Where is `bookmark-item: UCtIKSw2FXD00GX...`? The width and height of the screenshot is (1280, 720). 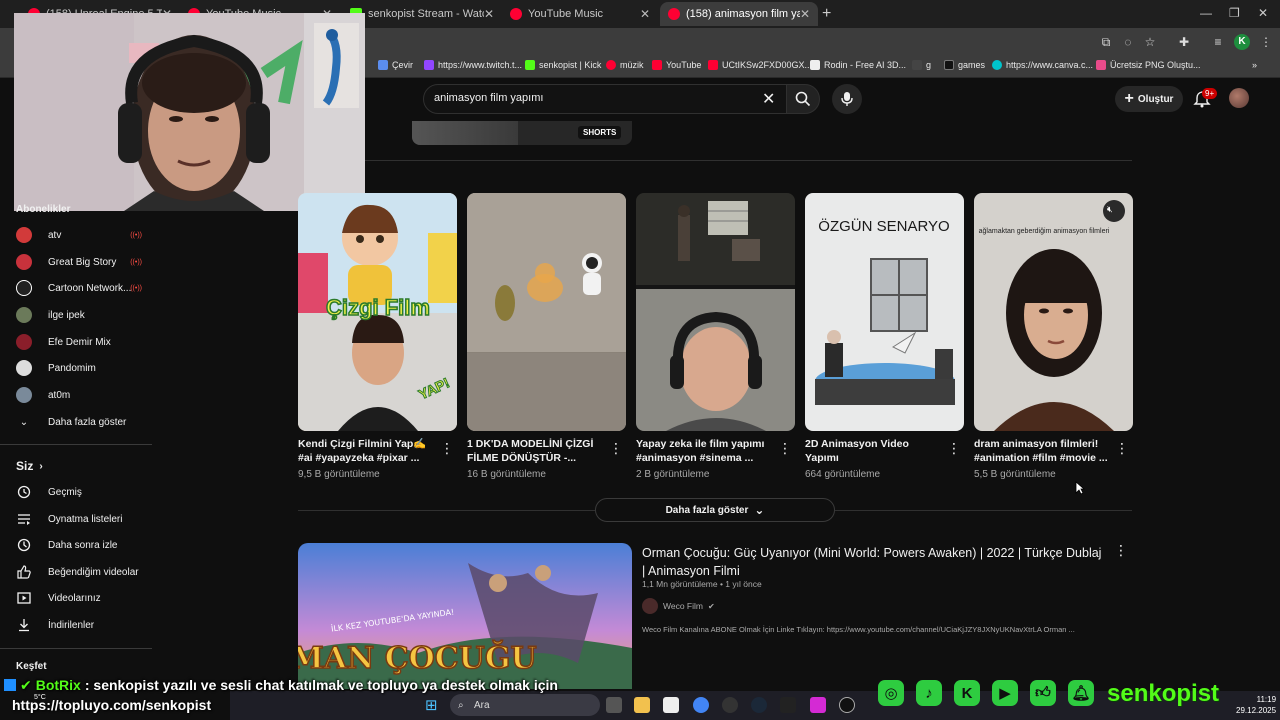 bookmark-item: UCtIKSw2FXD00GX... is located at coordinates (760, 65).